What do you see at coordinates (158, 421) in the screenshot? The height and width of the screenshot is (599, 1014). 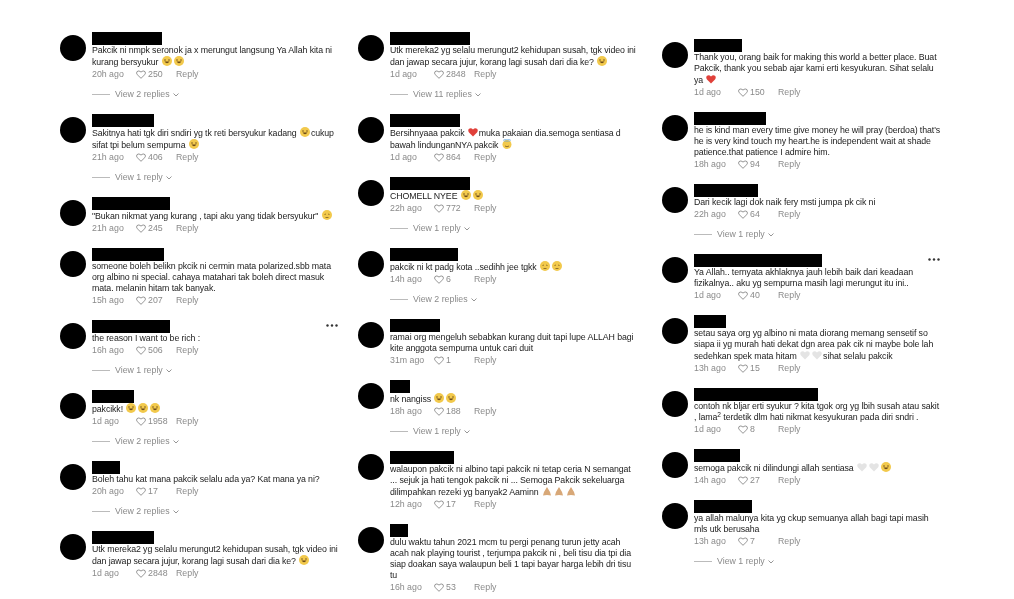 I see `like-count: 1958` at bounding box center [158, 421].